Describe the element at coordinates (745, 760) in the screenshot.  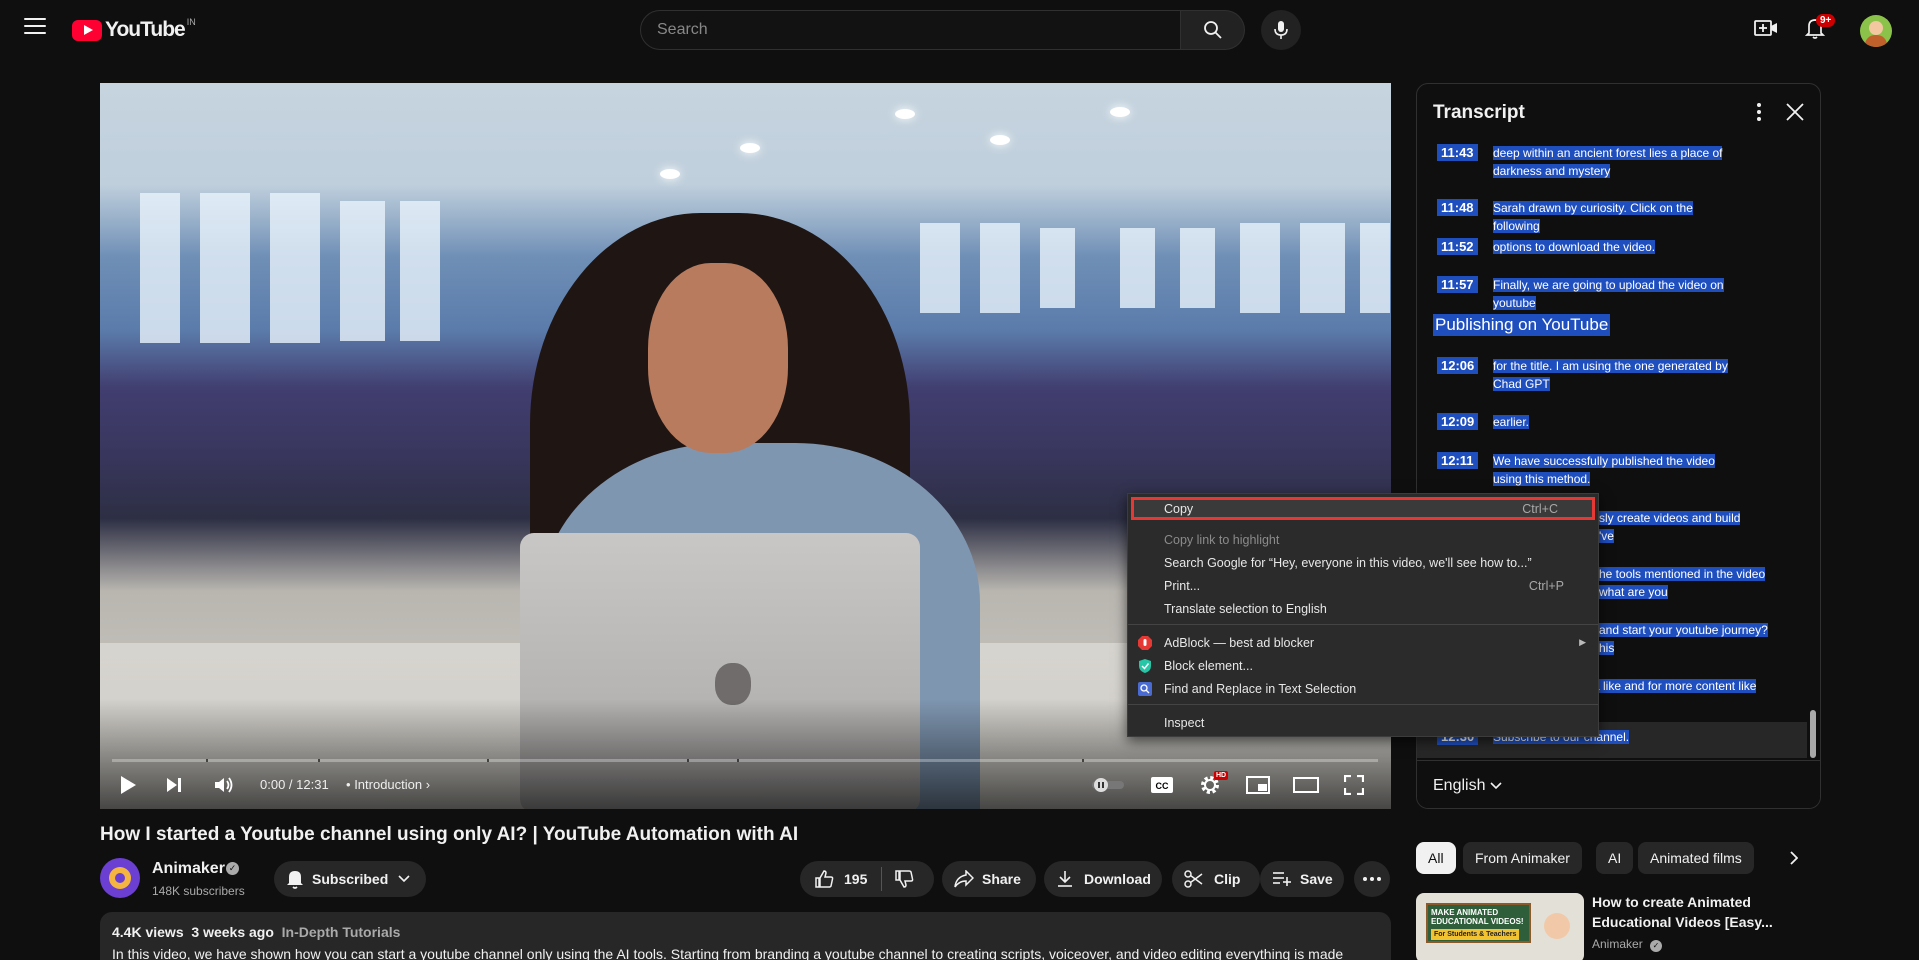
I see `progress-bar` at that location.